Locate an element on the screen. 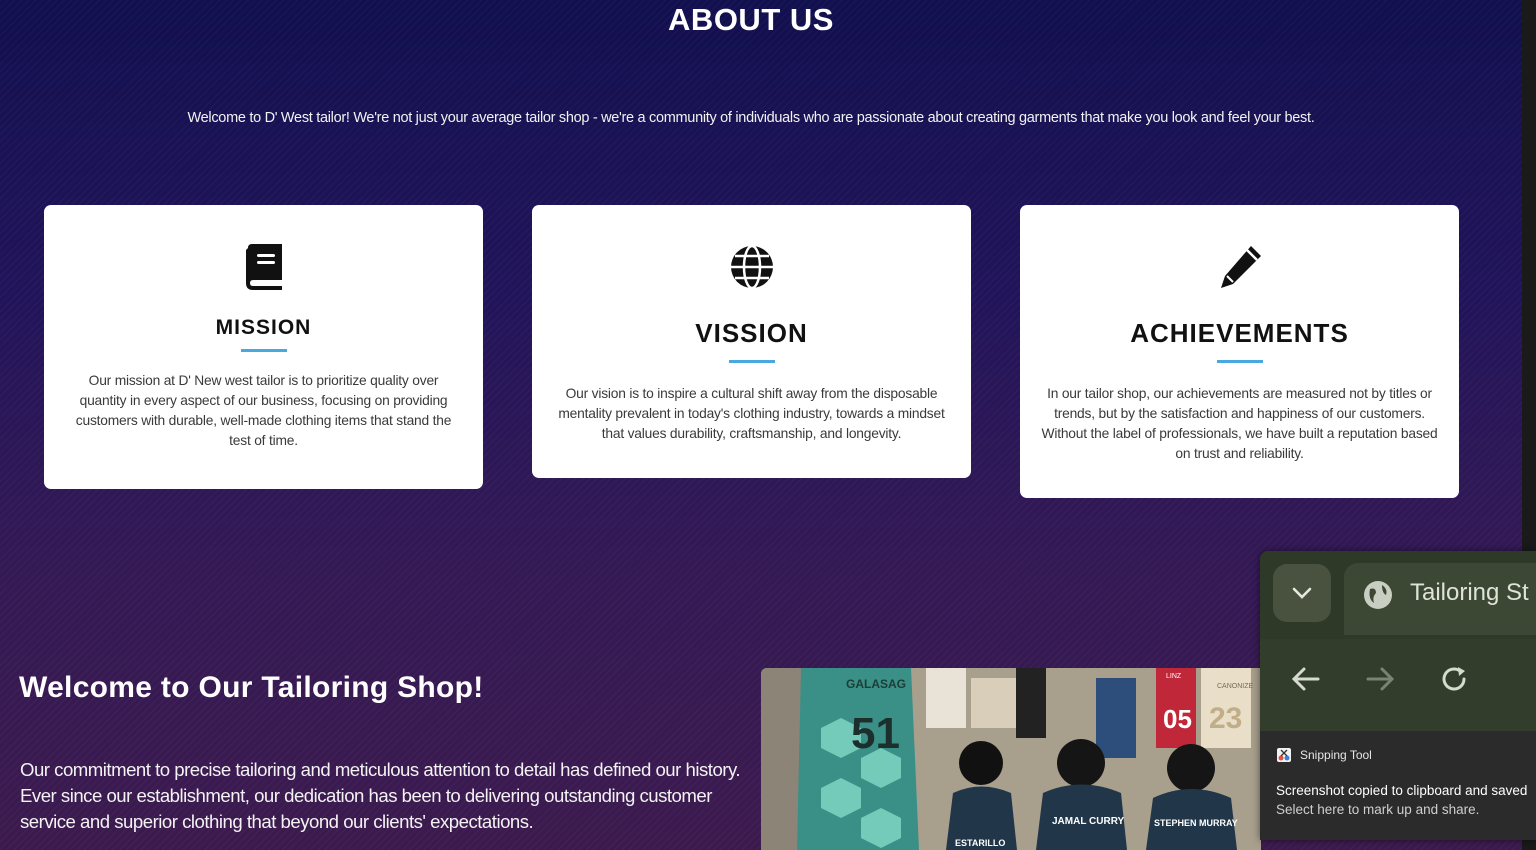 The height and width of the screenshot is (850, 1536). tab-search-button is located at coordinates (1302, 593).